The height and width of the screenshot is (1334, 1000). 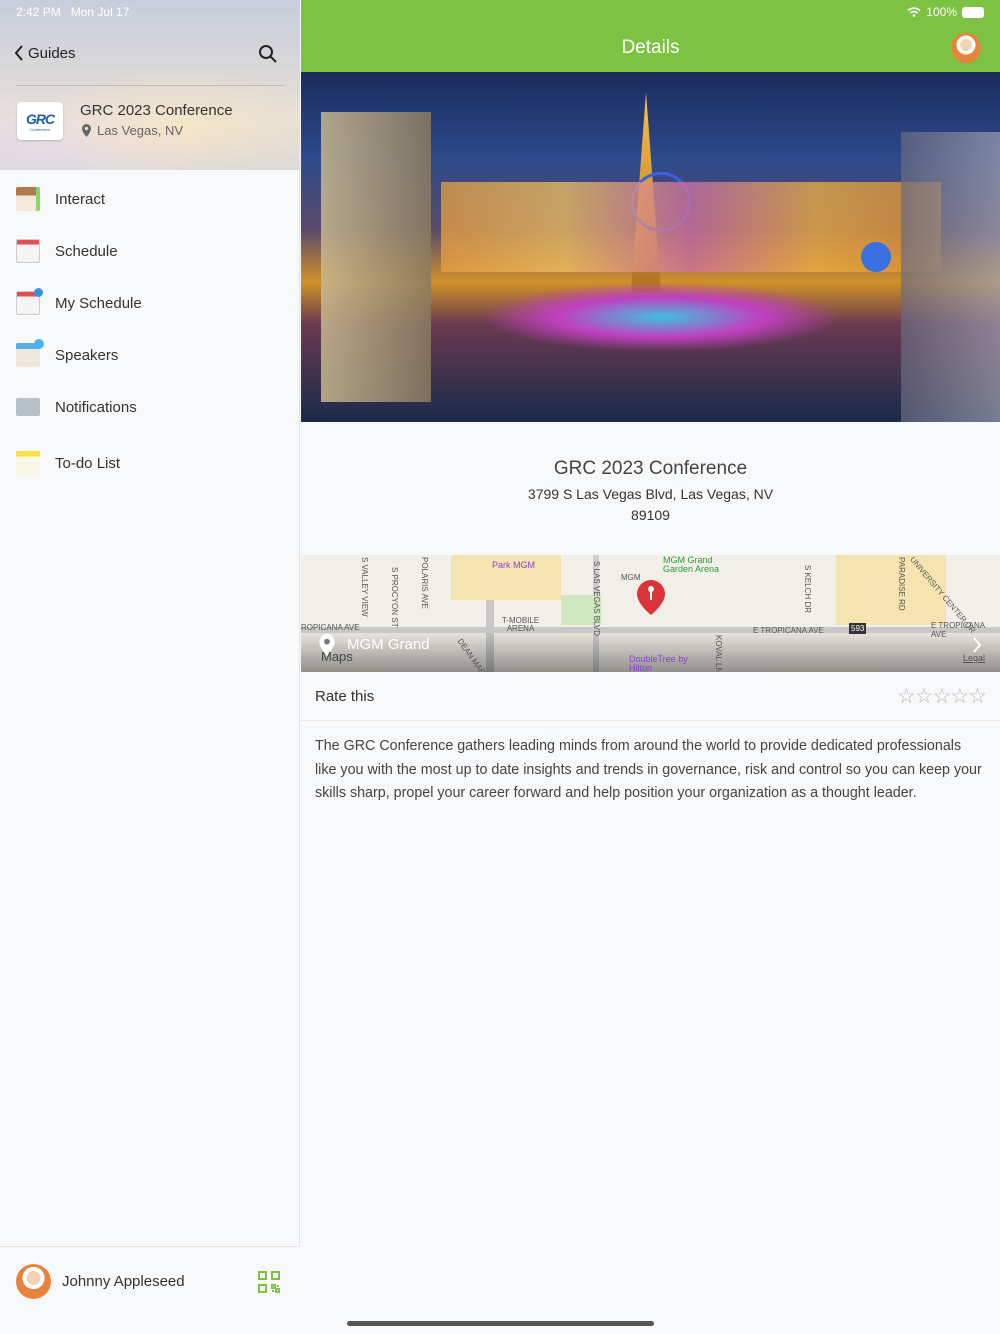 What do you see at coordinates (150, 355) in the screenshot?
I see `sidebar-item-speakers: Speakers` at bounding box center [150, 355].